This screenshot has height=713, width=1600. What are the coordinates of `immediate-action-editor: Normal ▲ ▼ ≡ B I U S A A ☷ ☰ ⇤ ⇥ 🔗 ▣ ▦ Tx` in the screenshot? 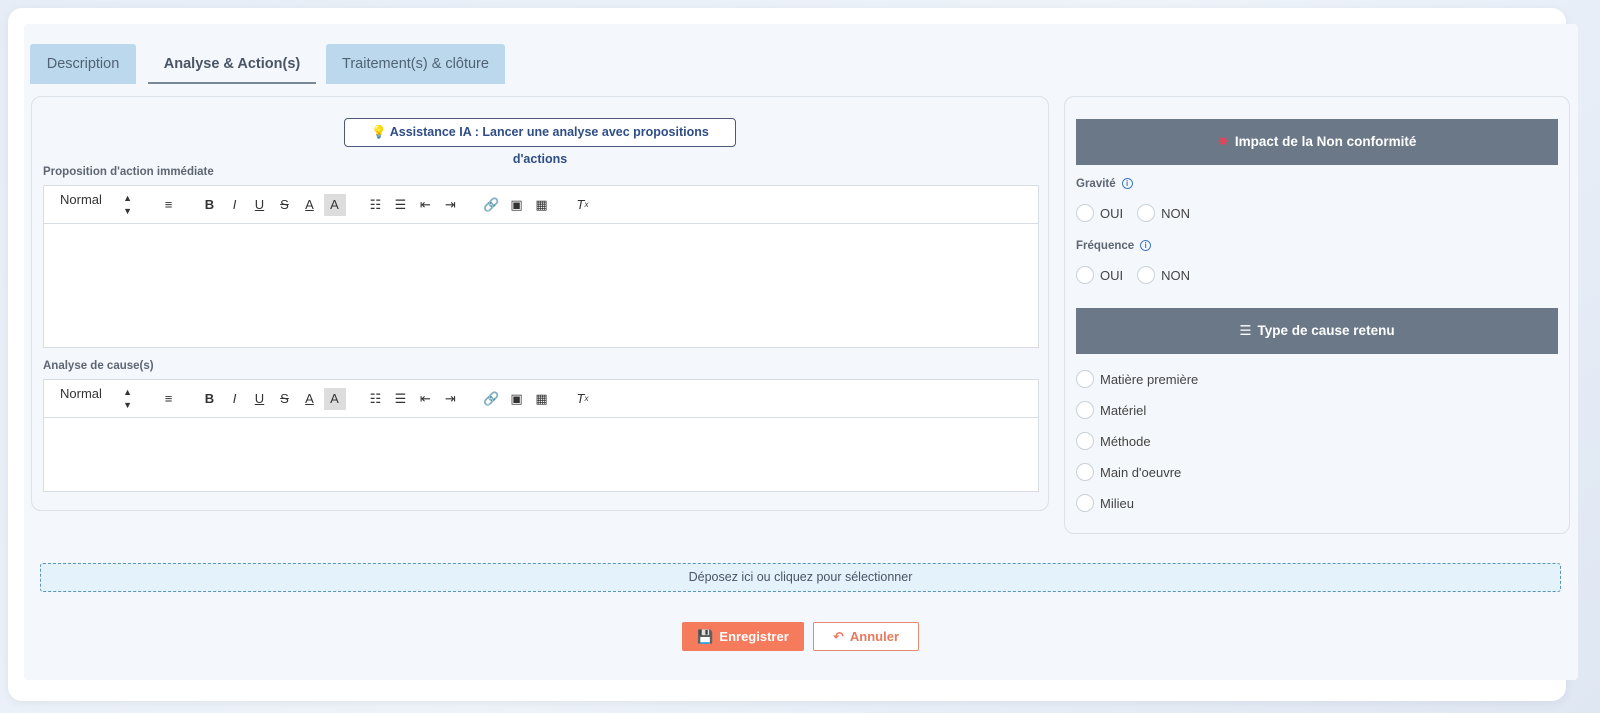 It's located at (541, 266).